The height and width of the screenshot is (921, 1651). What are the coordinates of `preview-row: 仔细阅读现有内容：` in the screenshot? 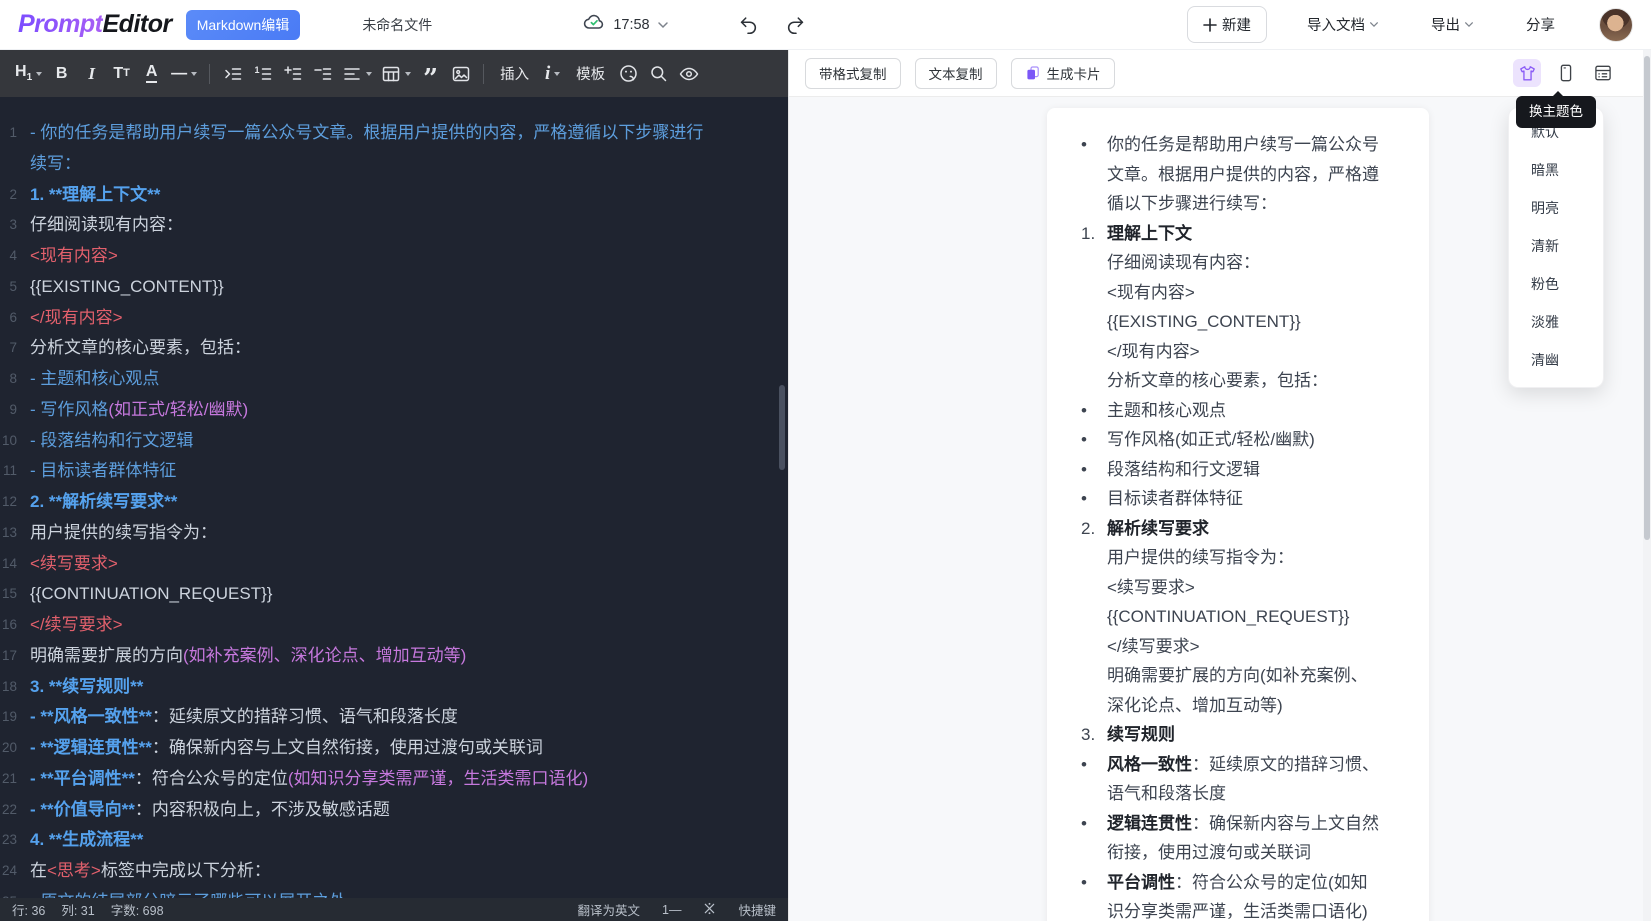 It's located at (1183, 262).